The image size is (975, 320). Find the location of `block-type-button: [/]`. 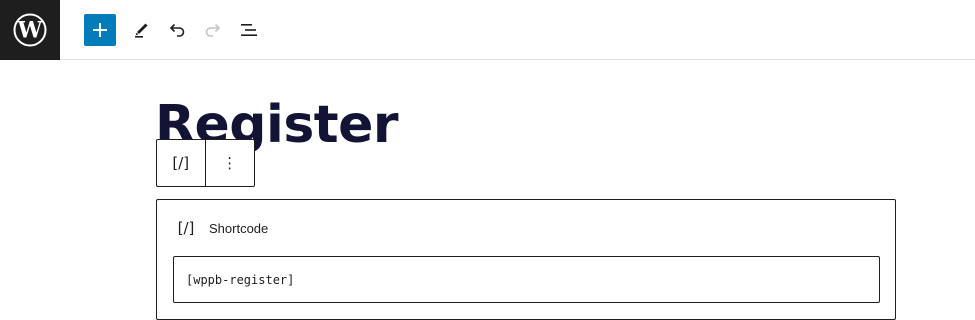

block-type-button: [/] is located at coordinates (181, 163).